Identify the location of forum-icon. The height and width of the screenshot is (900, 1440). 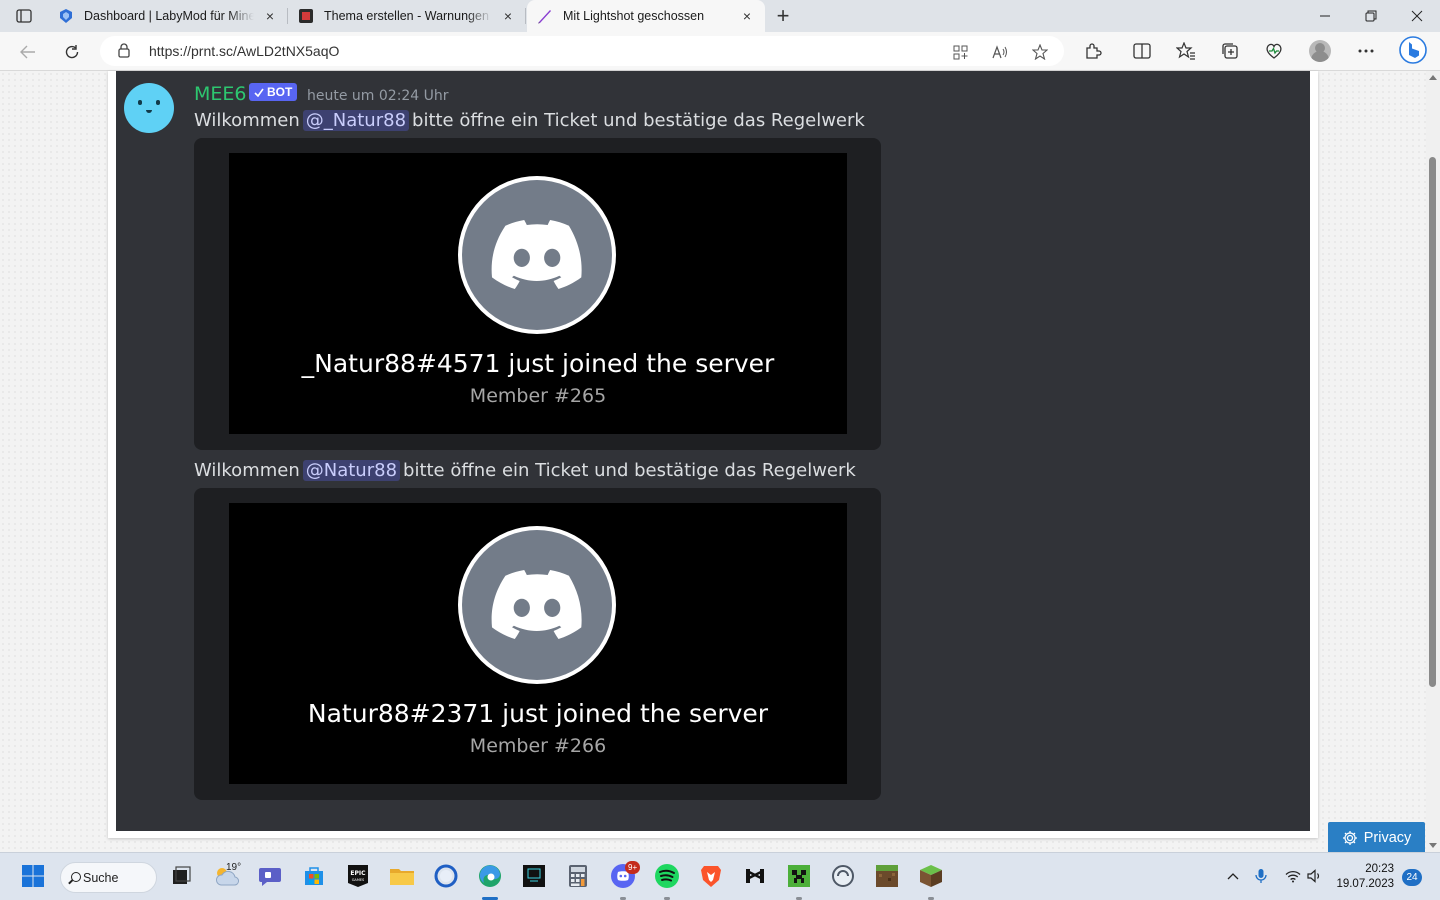
(306, 16).